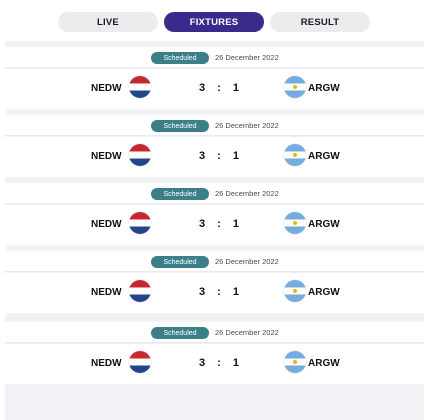  Describe the element at coordinates (320, 22) in the screenshot. I see `tab-result: RESULT` at that location.